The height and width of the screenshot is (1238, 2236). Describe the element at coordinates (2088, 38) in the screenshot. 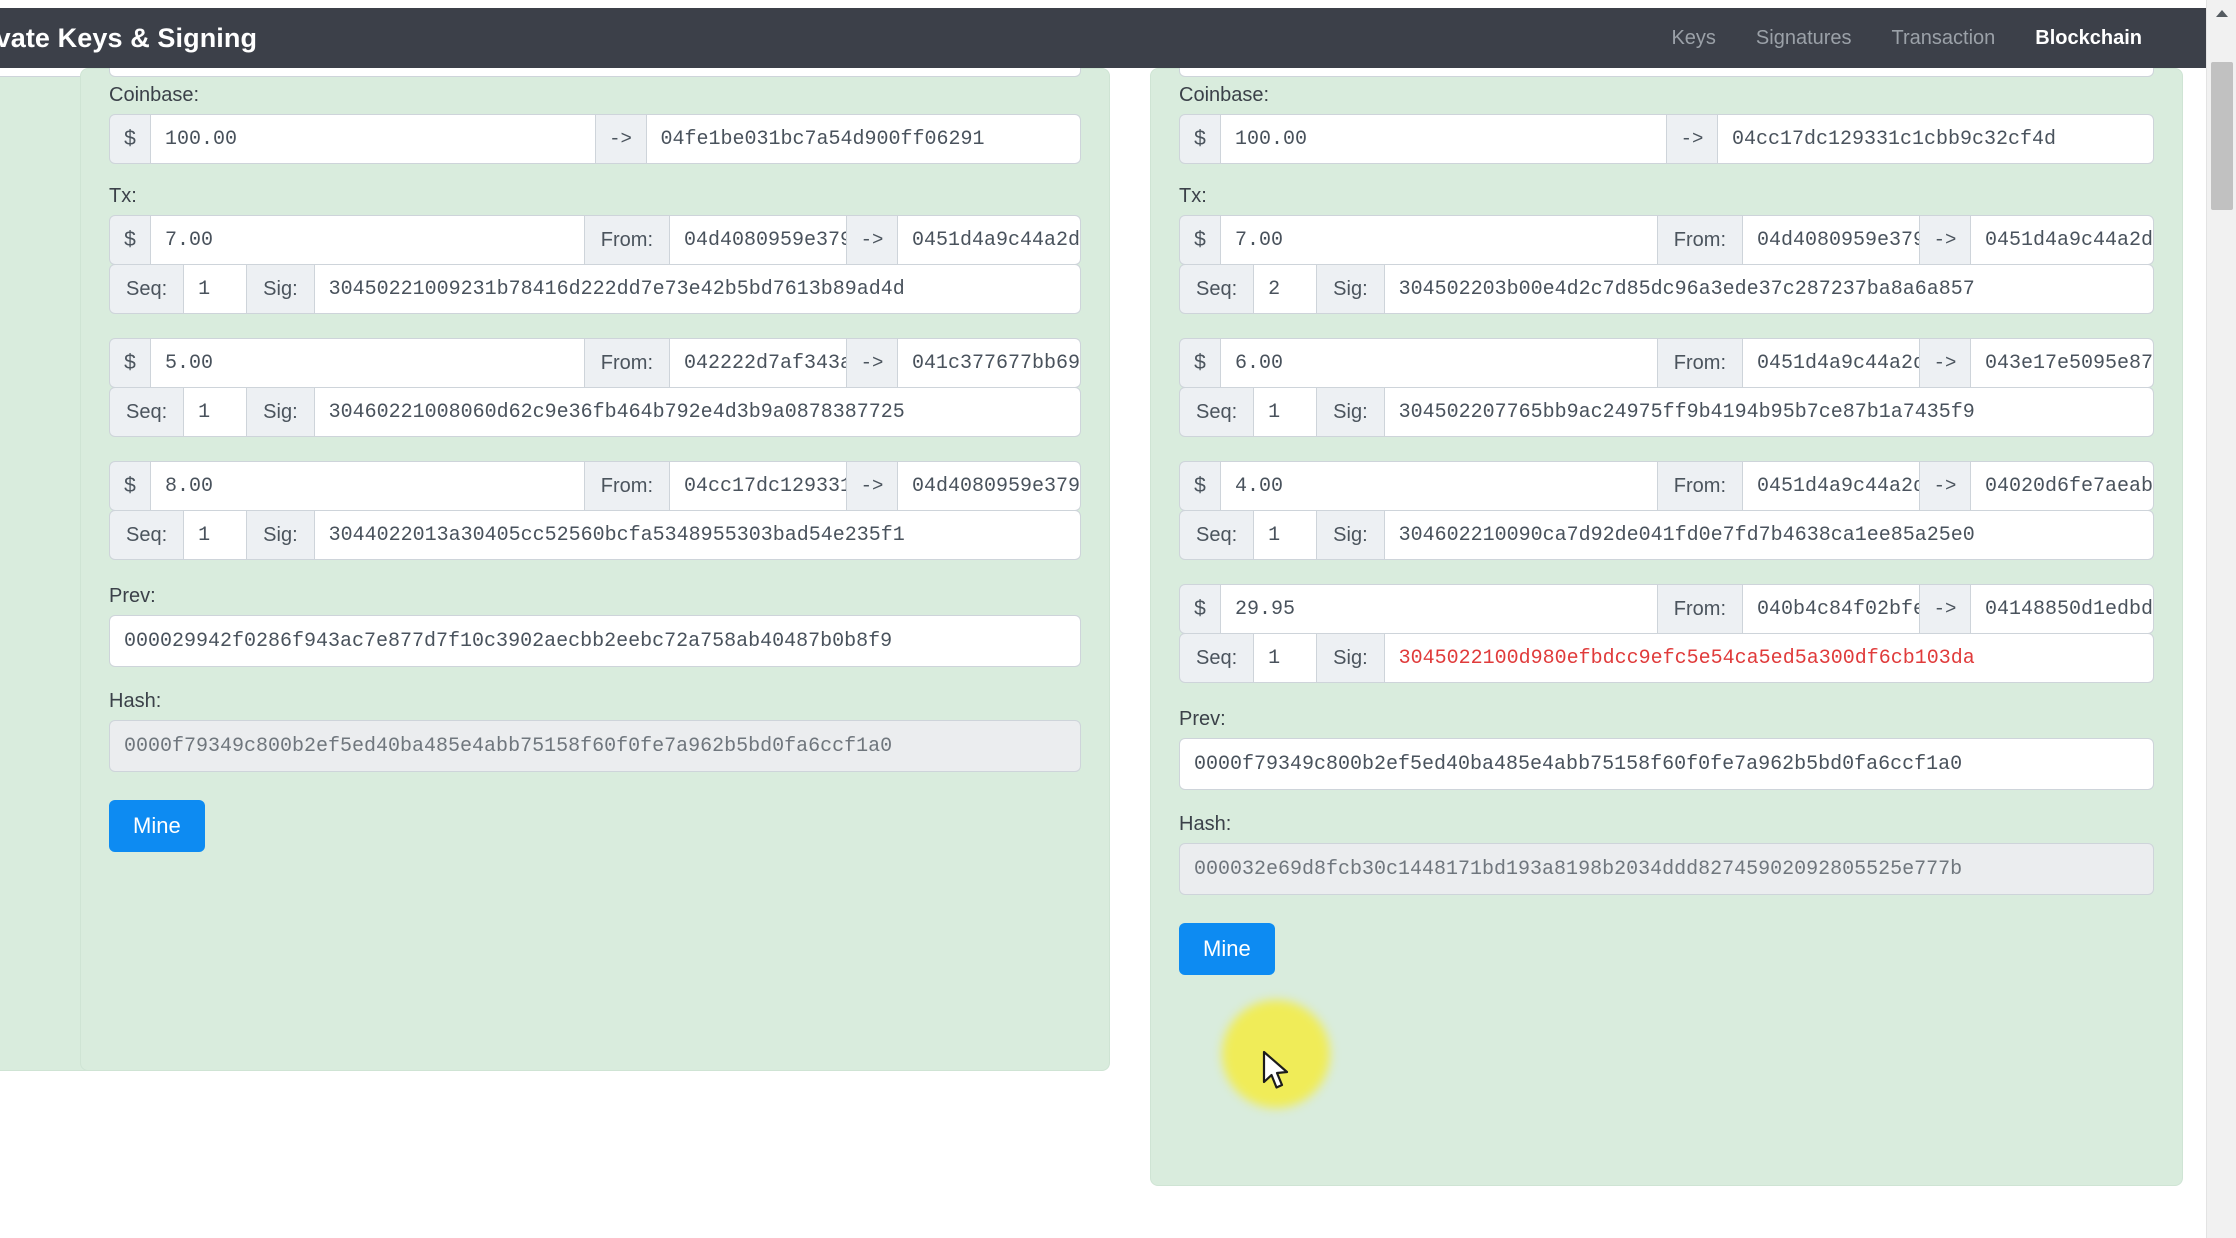

I see `nav-link-blockchain: Blockchain` at that location.